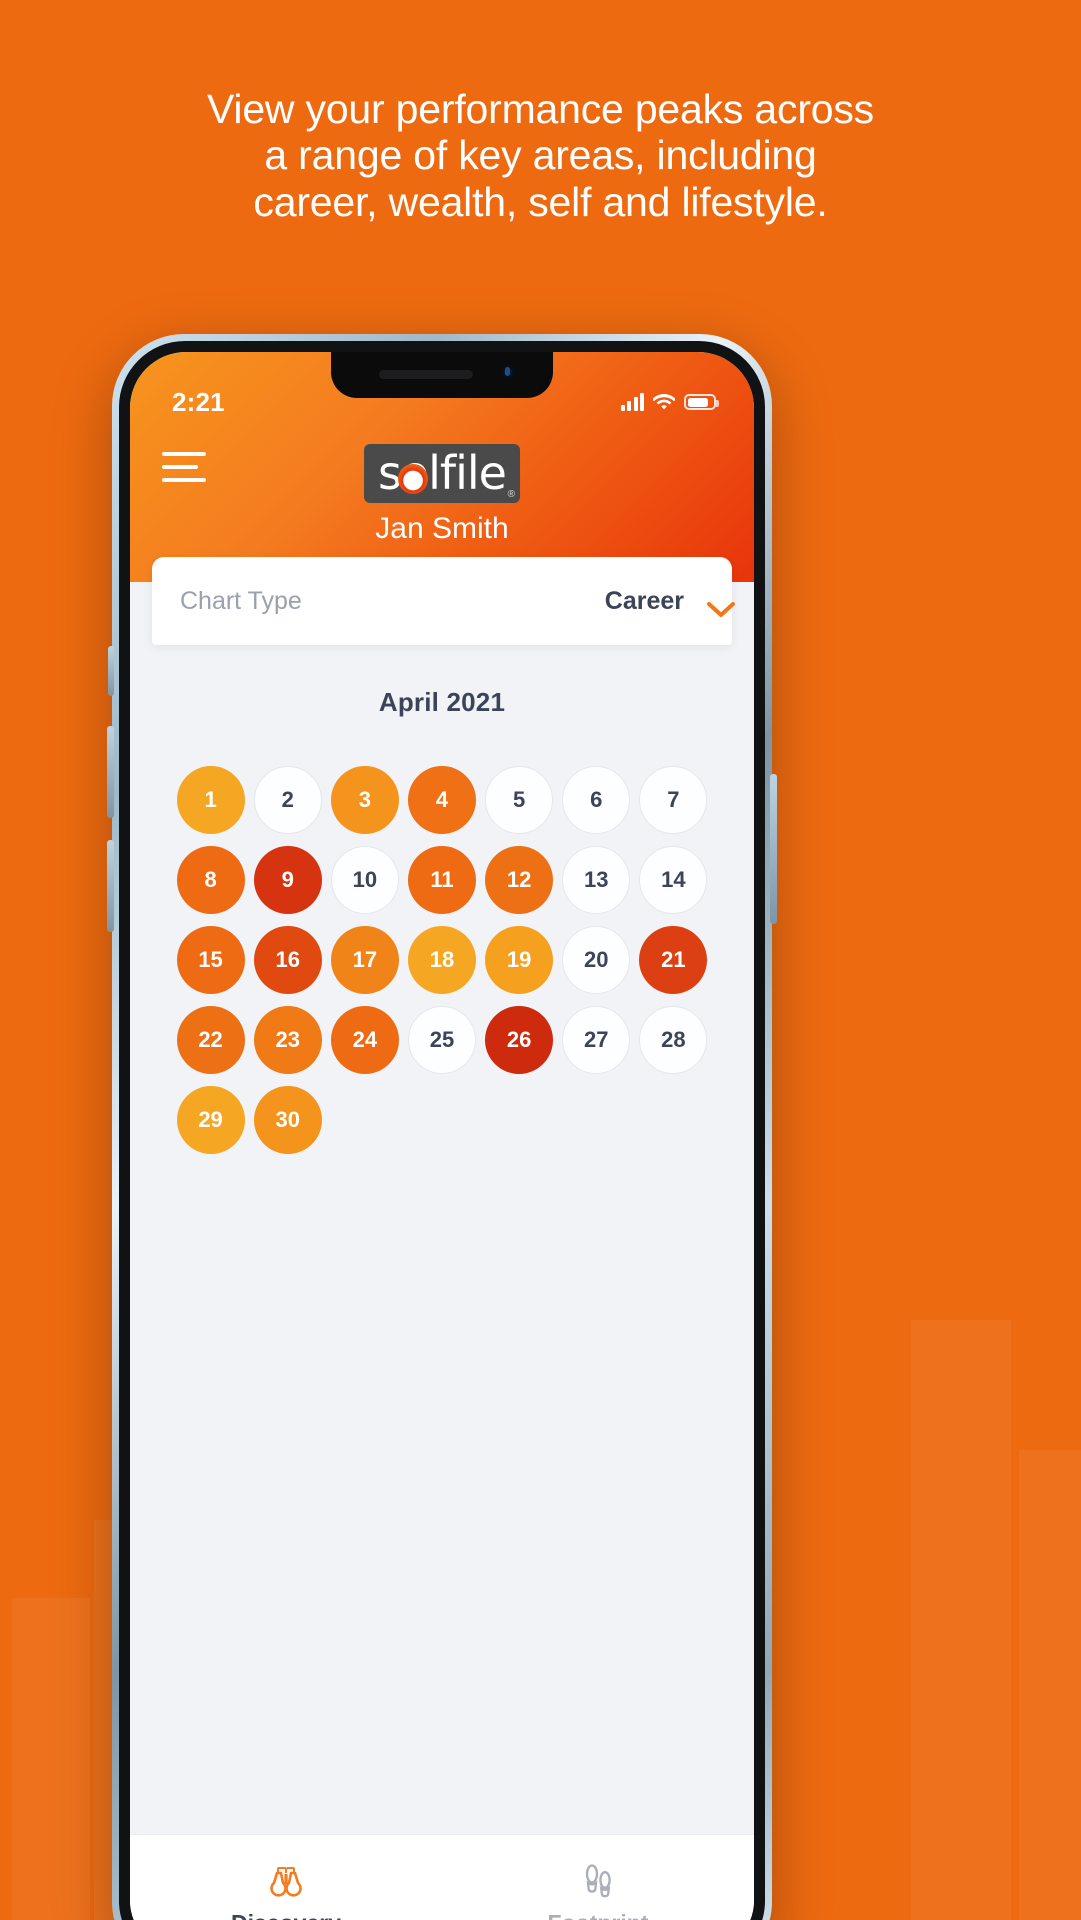  Describe the element at coordinates (441, 880) in the screenshot. I see `calendar-day-11: 11` at that location.